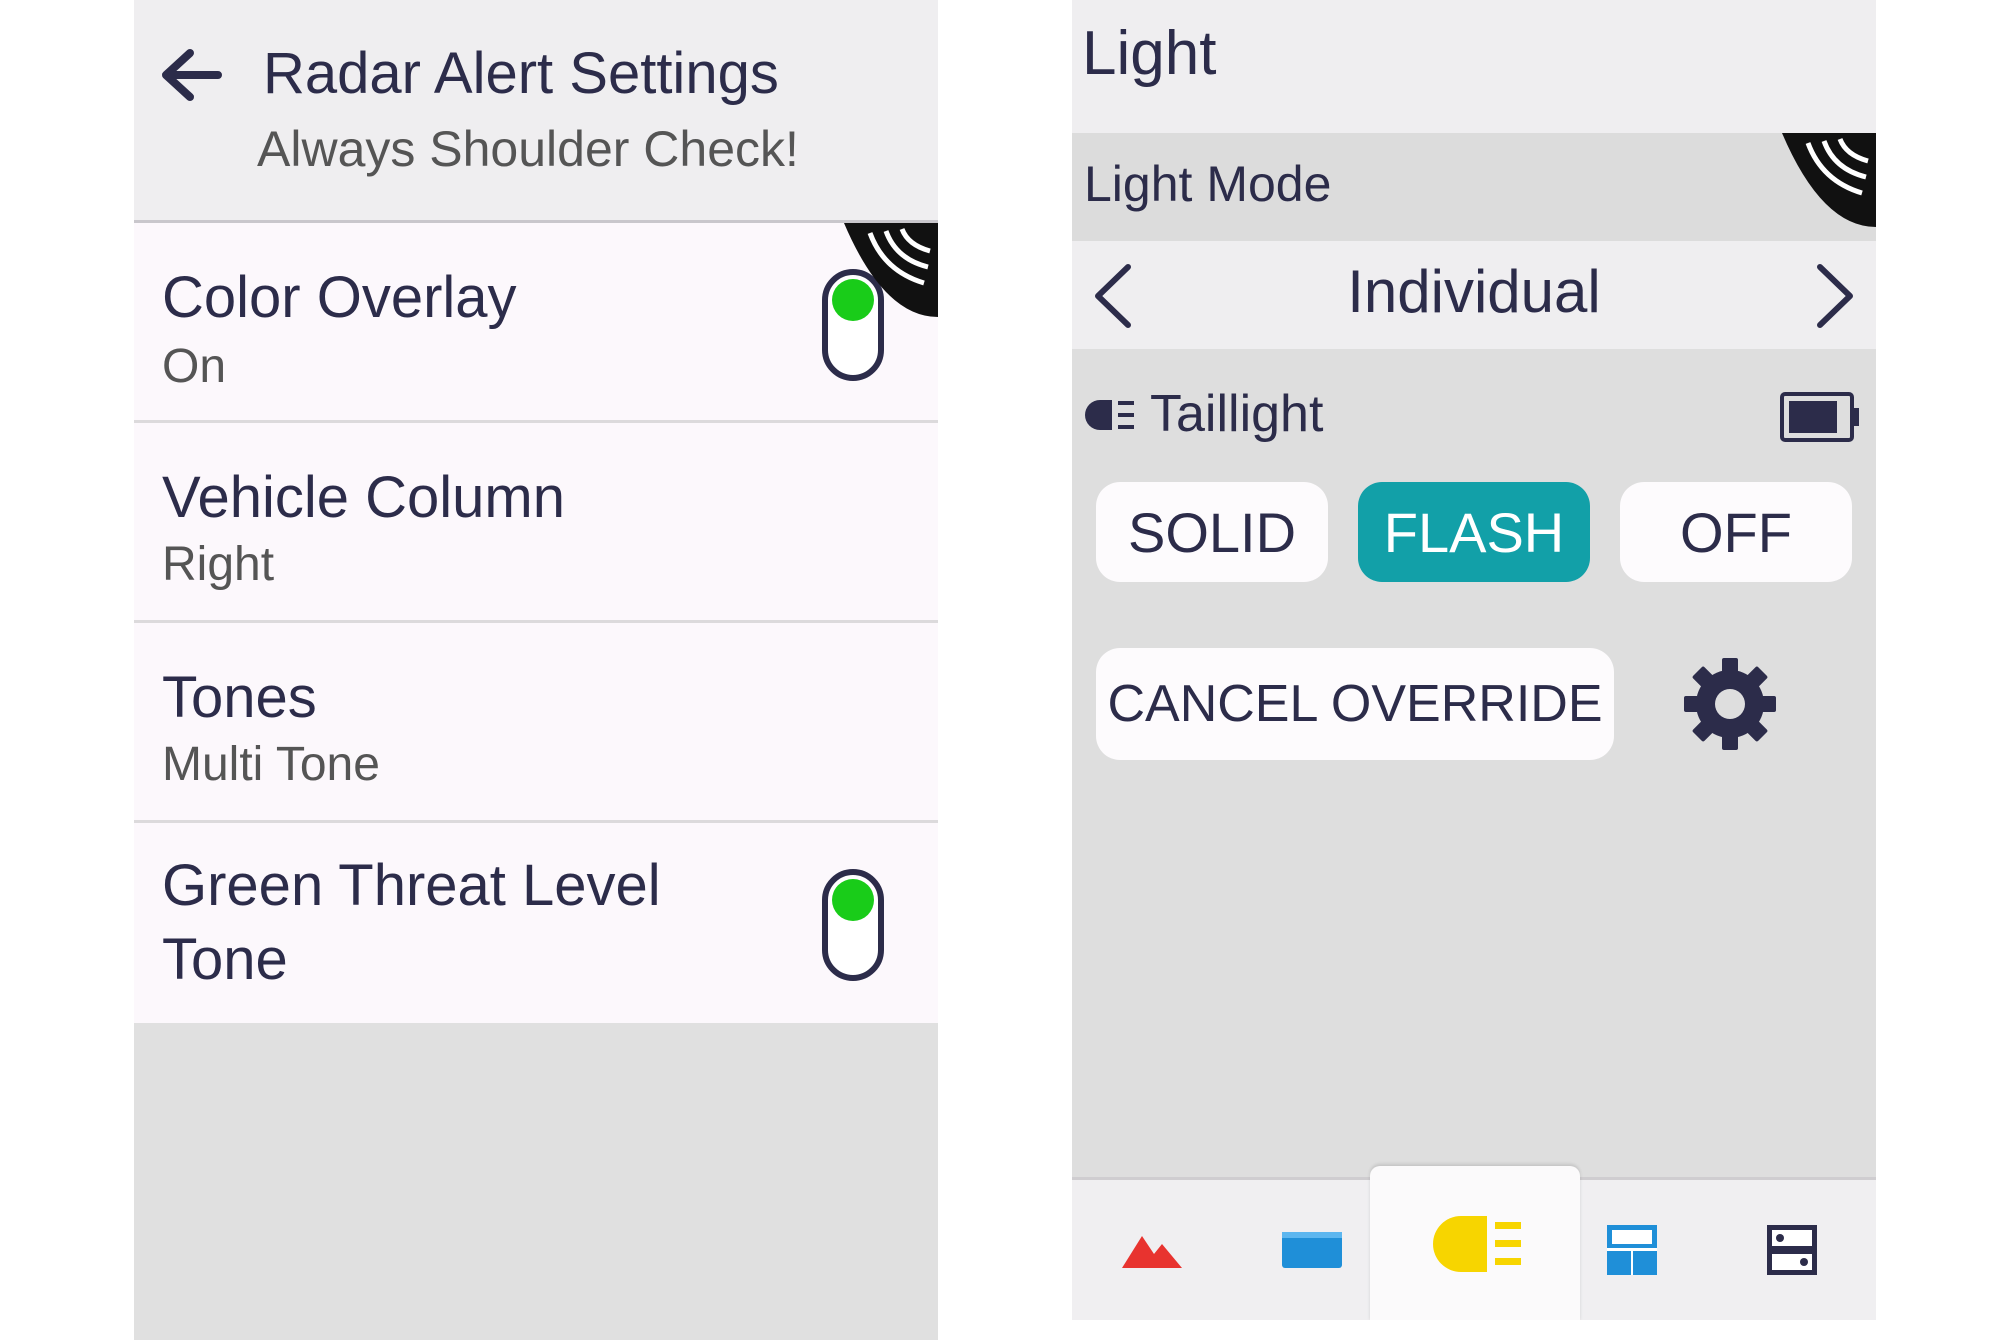 The image size is (2000, 1340). What do you see at coordinates (1237, 414) in the screenshot?
I see `taillight-label: Taillight` at bounding box center [1237, 414].